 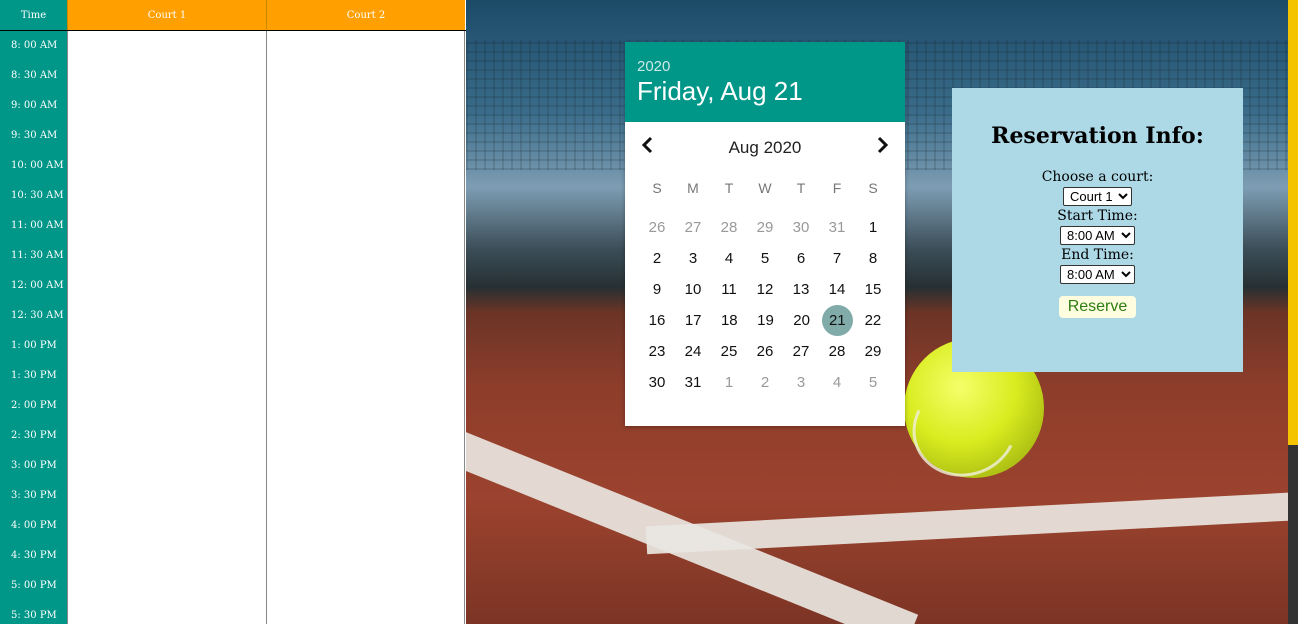 What do you see at coordinates (837, 188) in the screenshot?
I see `weekday-label: F` at bounding box center [837, 188].